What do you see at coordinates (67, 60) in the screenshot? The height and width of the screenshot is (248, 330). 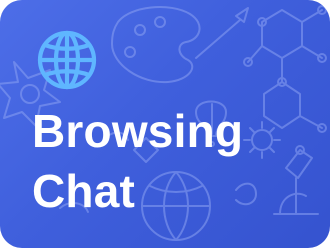 I see `globe-icon` at bounding box center [67, 60].